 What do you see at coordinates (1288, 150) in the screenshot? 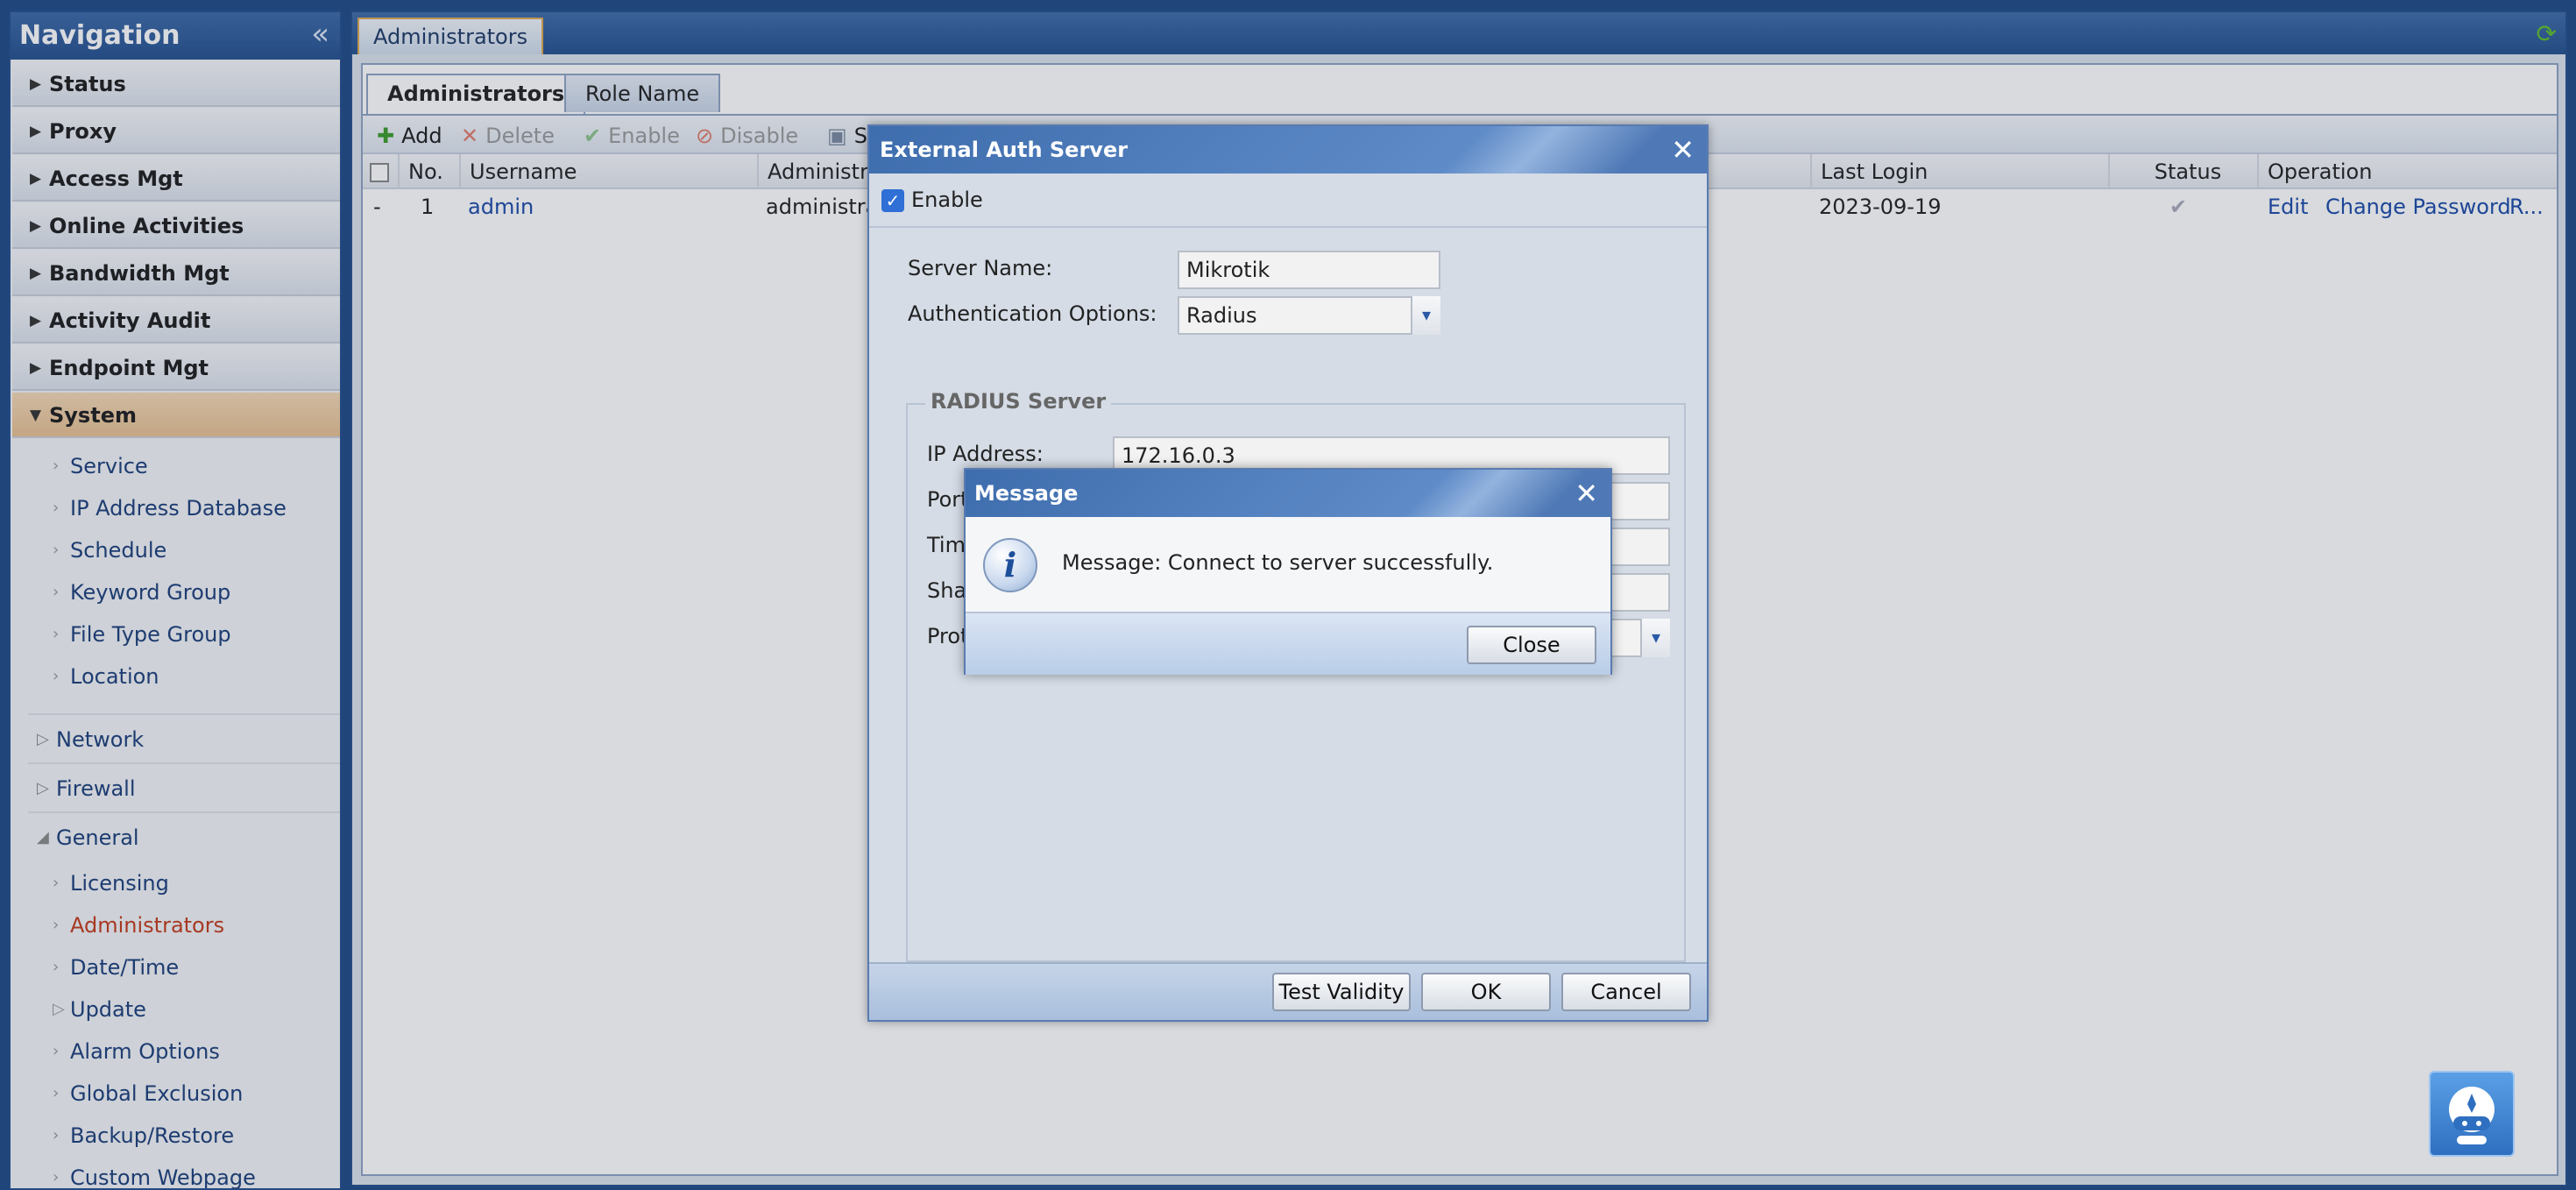
I see `dialog-title: External Auth Server ✕` at bounding box center [1288, 150].